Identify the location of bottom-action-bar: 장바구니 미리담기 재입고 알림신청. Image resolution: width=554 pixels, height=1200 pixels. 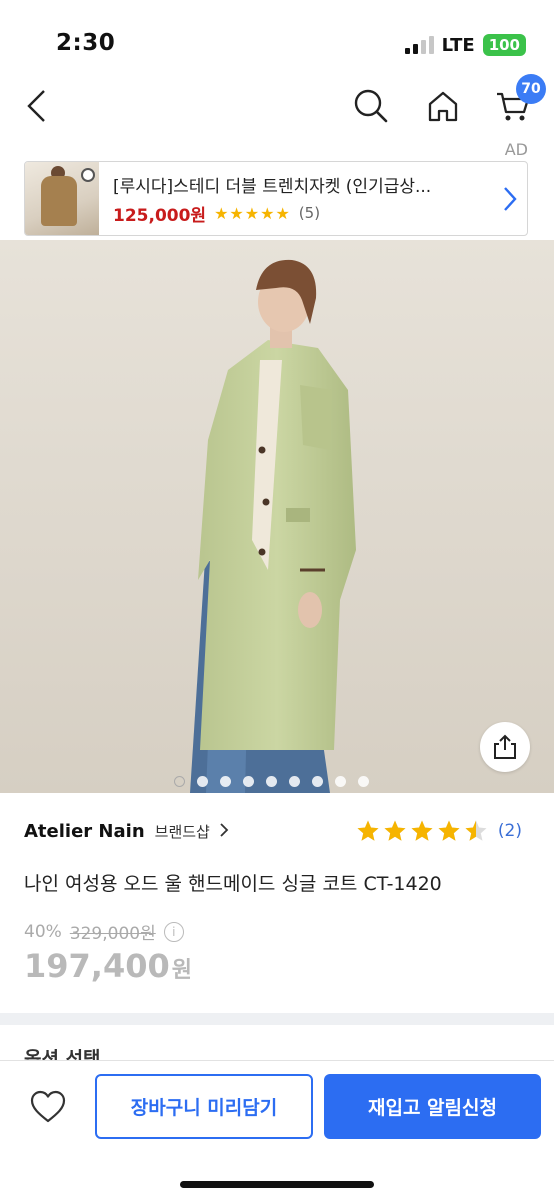
(277, 1130).